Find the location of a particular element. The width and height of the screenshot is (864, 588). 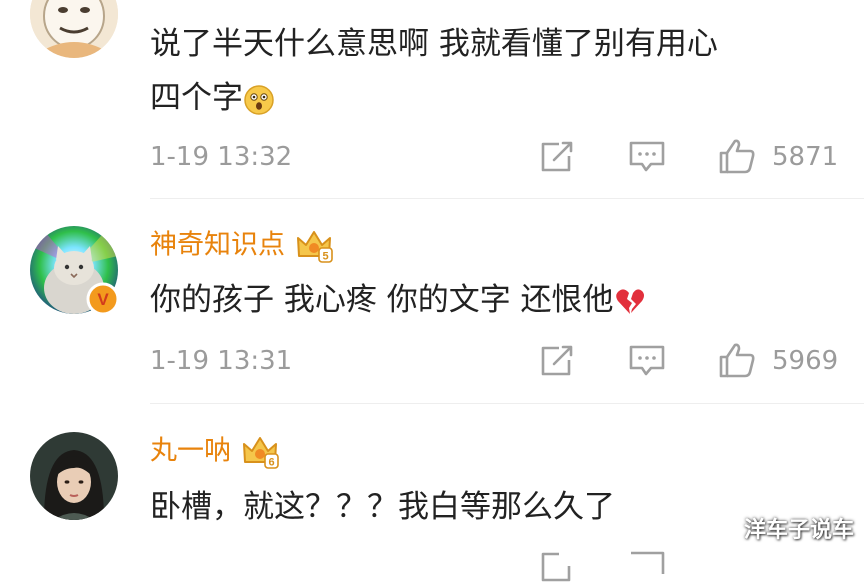

comment-meta-cropped is located at coordinates (432, 568).